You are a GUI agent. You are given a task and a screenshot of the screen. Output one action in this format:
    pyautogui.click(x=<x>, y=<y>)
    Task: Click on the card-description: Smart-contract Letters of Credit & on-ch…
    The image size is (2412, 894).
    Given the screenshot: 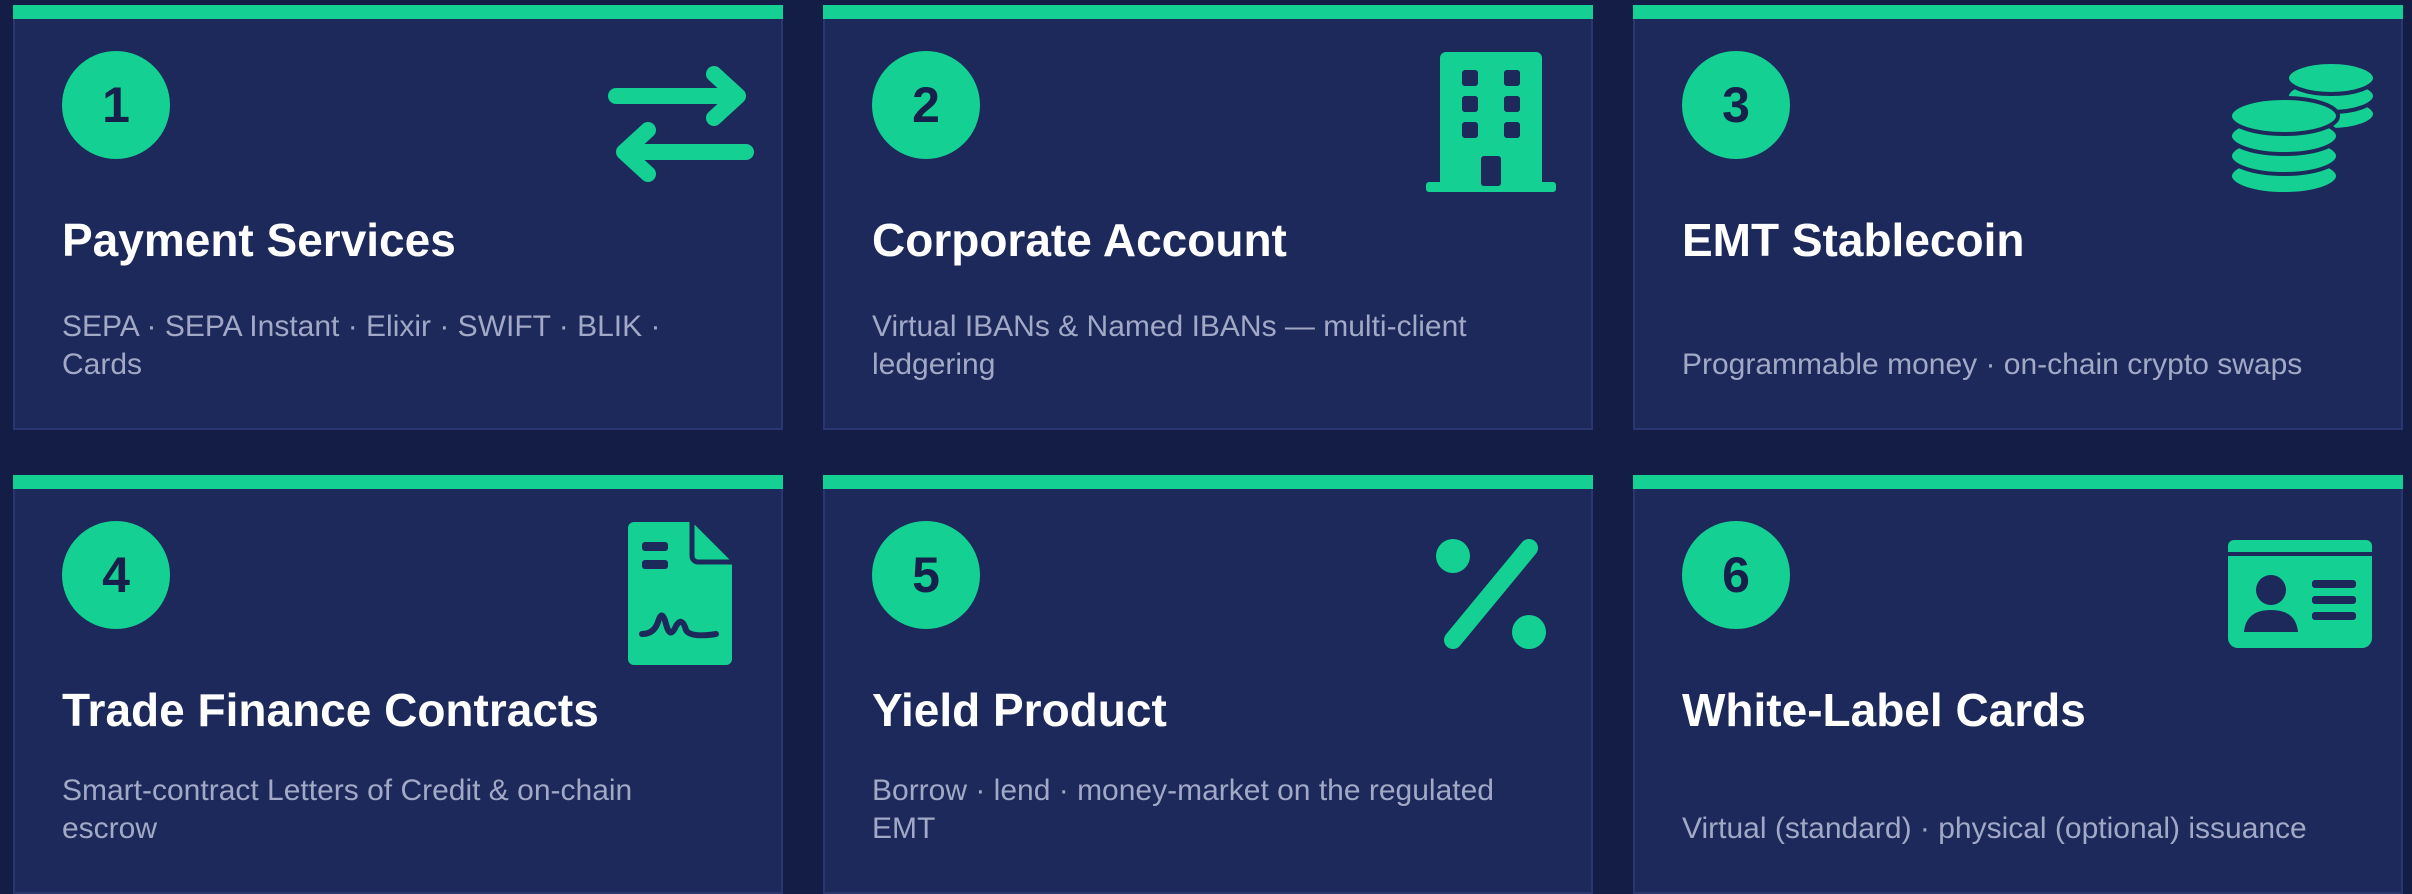 What is the action you would take?
    pyautogui.click(x=347, y=809)
    